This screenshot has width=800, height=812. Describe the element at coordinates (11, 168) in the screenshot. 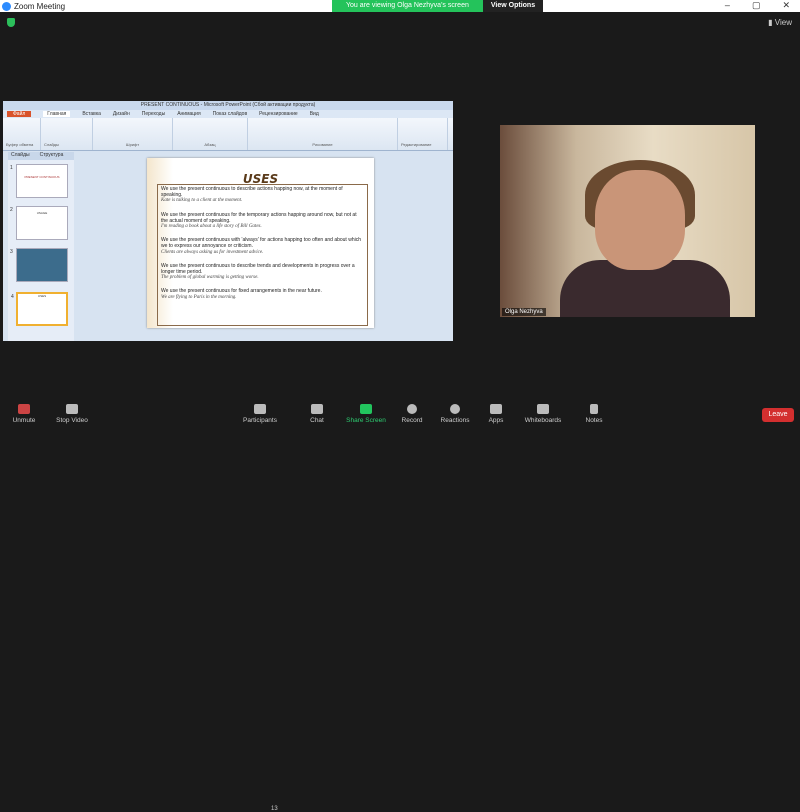

I see `thumb-number: 1` at that location.